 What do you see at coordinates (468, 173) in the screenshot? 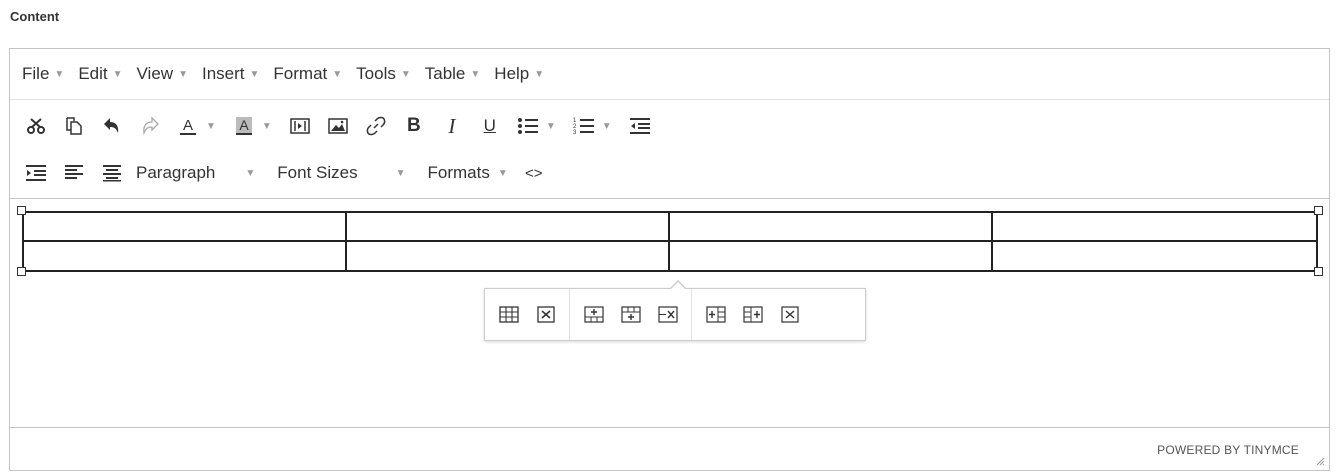
I see `formats-select: Formats ▼` at bounding box center [468, 173].